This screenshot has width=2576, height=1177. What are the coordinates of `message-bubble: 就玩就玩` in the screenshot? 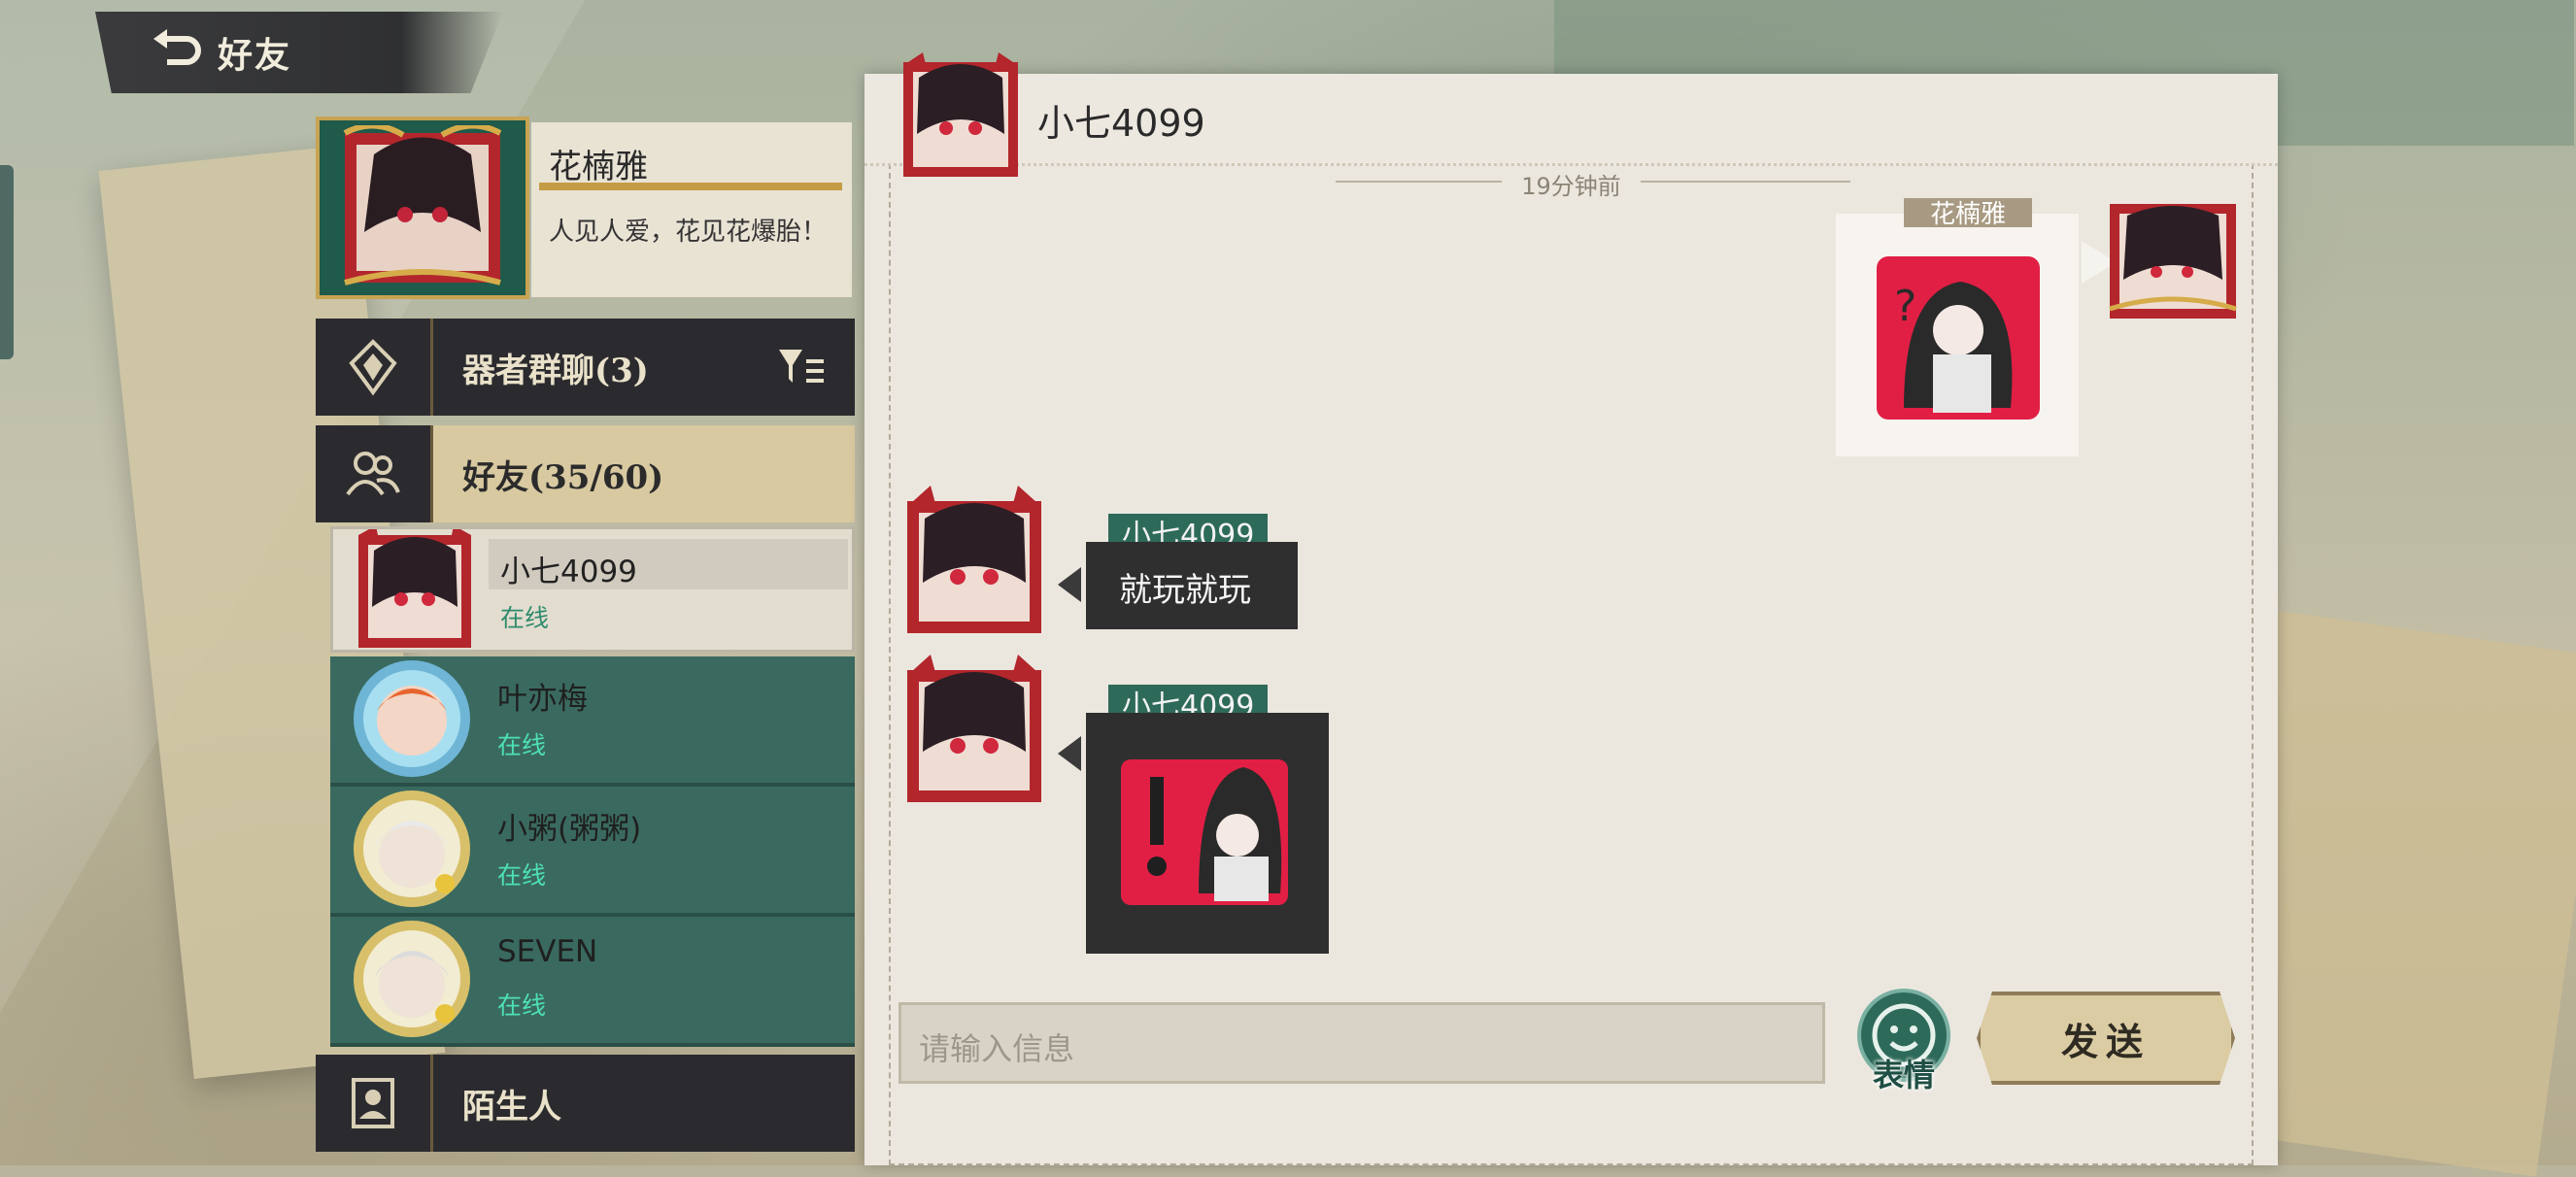 It's located at (1192, 585).